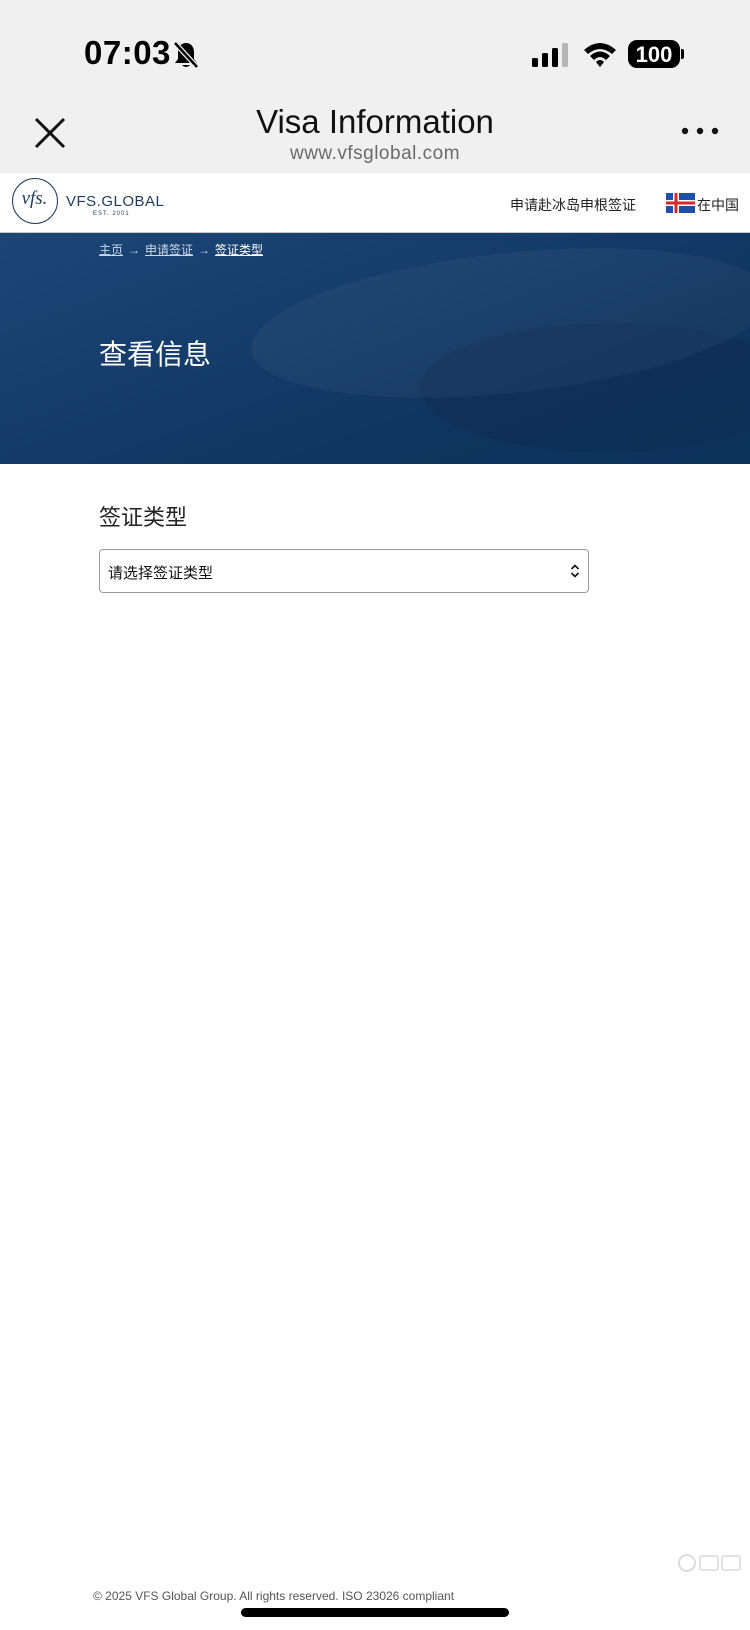 The width and height of the screenshot is (750, 1630). I want to click on hero-title: 查看信息, so click(155, 354).